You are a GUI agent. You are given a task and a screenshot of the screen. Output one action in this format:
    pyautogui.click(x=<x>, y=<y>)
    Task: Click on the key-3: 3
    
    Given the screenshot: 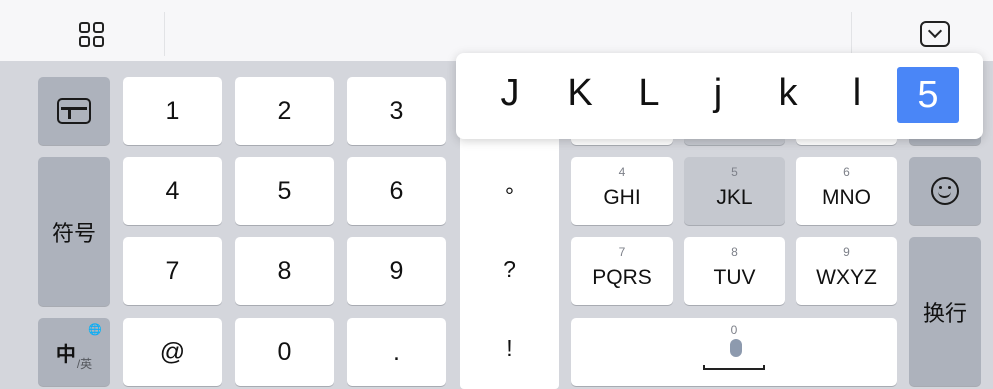 What is the action you would take?
    pyautogui.click(x=396, y=111)
    